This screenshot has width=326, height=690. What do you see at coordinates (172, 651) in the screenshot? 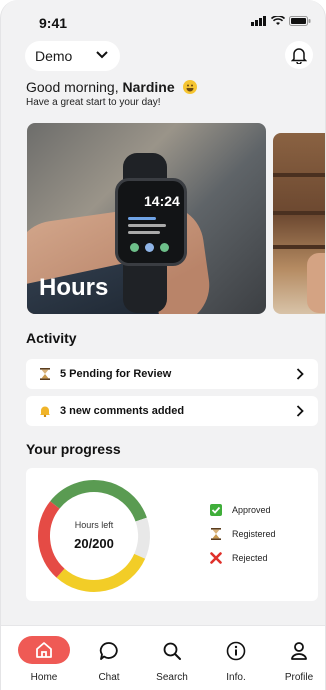
I see `search-icon` at bounding box center [172, 651].